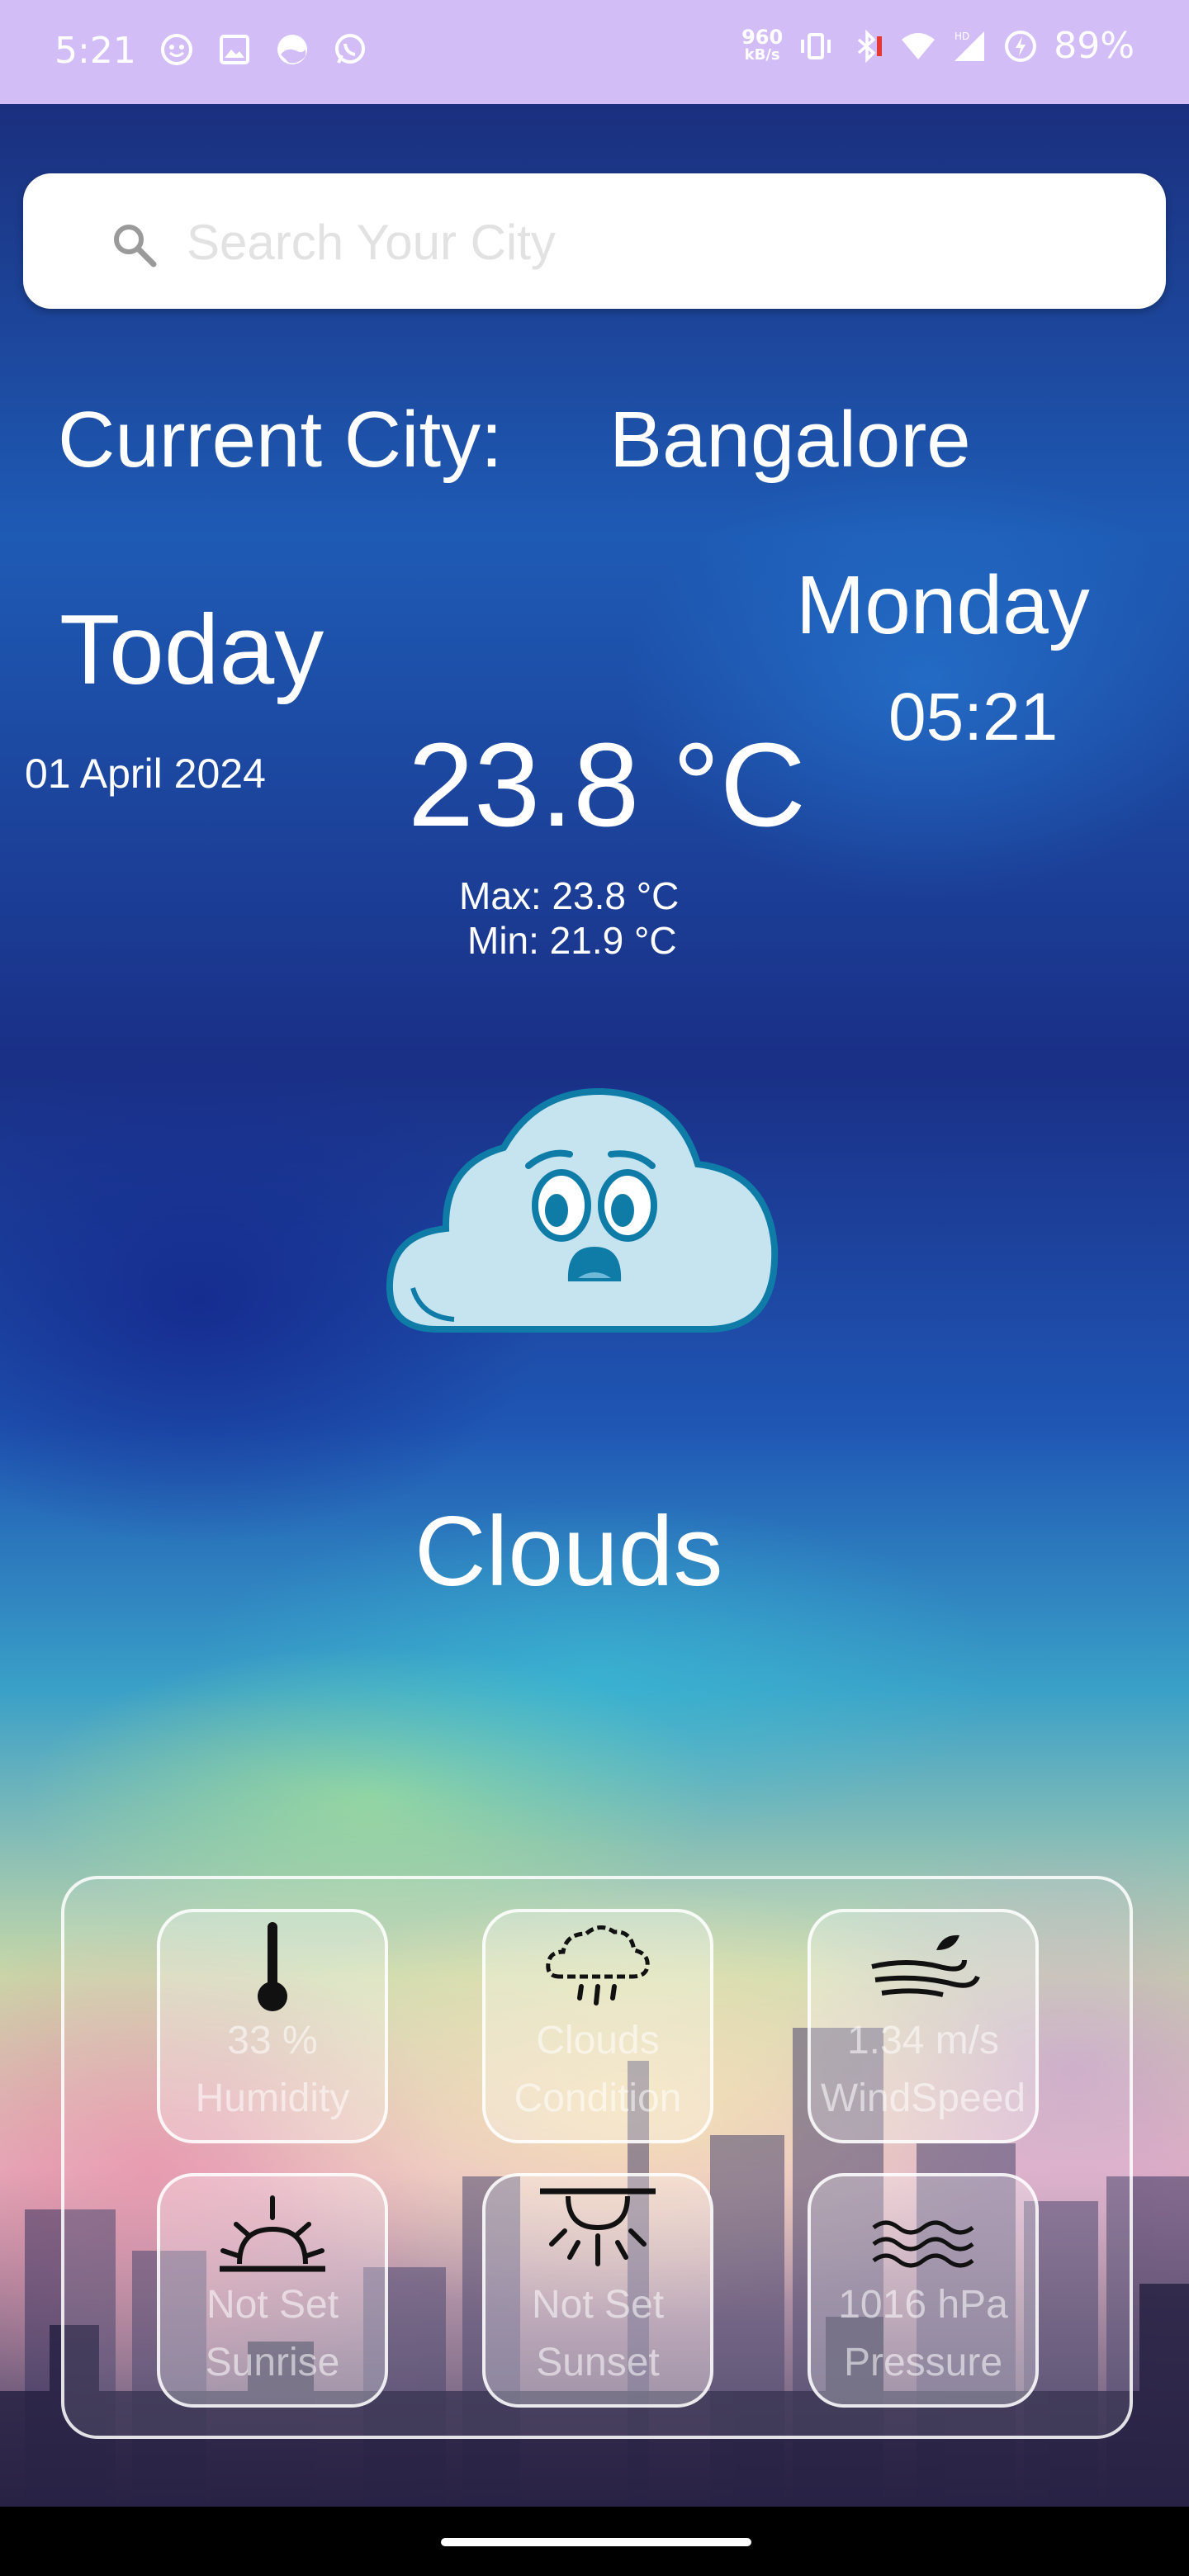  I want to click on current-city-name: Bangalore, so click(790, 439).